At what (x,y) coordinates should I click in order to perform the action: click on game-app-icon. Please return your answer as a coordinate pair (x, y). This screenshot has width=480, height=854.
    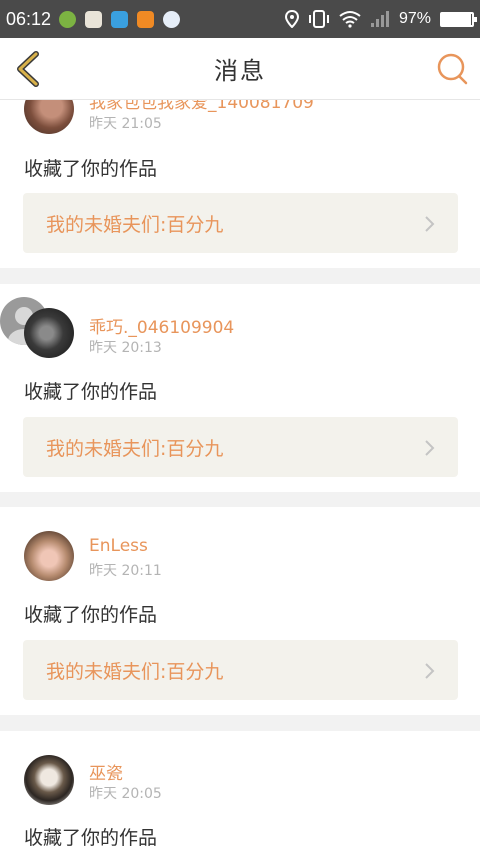
    Looking at the image, I should click on (68, 19).